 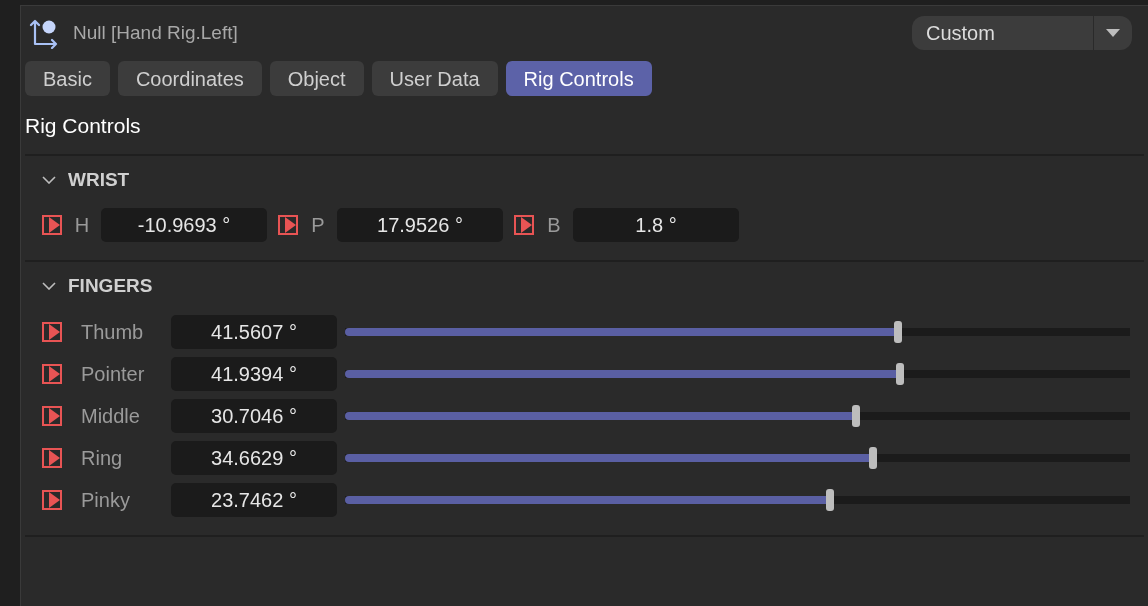 I want to click on section-title: FINGERS, so click(x=110, y=286).